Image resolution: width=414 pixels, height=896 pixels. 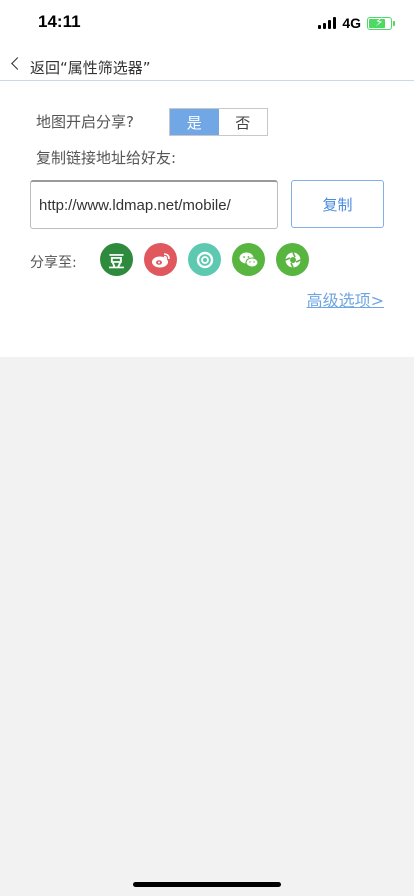 I want to click on share-link-input, so click(x=154, y=204).